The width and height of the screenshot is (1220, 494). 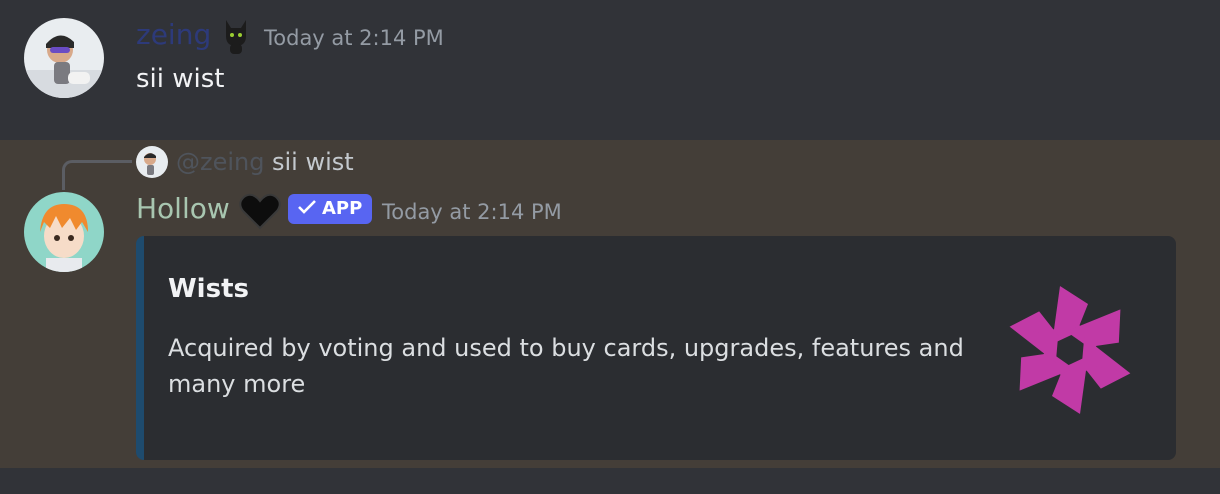 I want to click on chat-bottom, so click(x=610, y=481).